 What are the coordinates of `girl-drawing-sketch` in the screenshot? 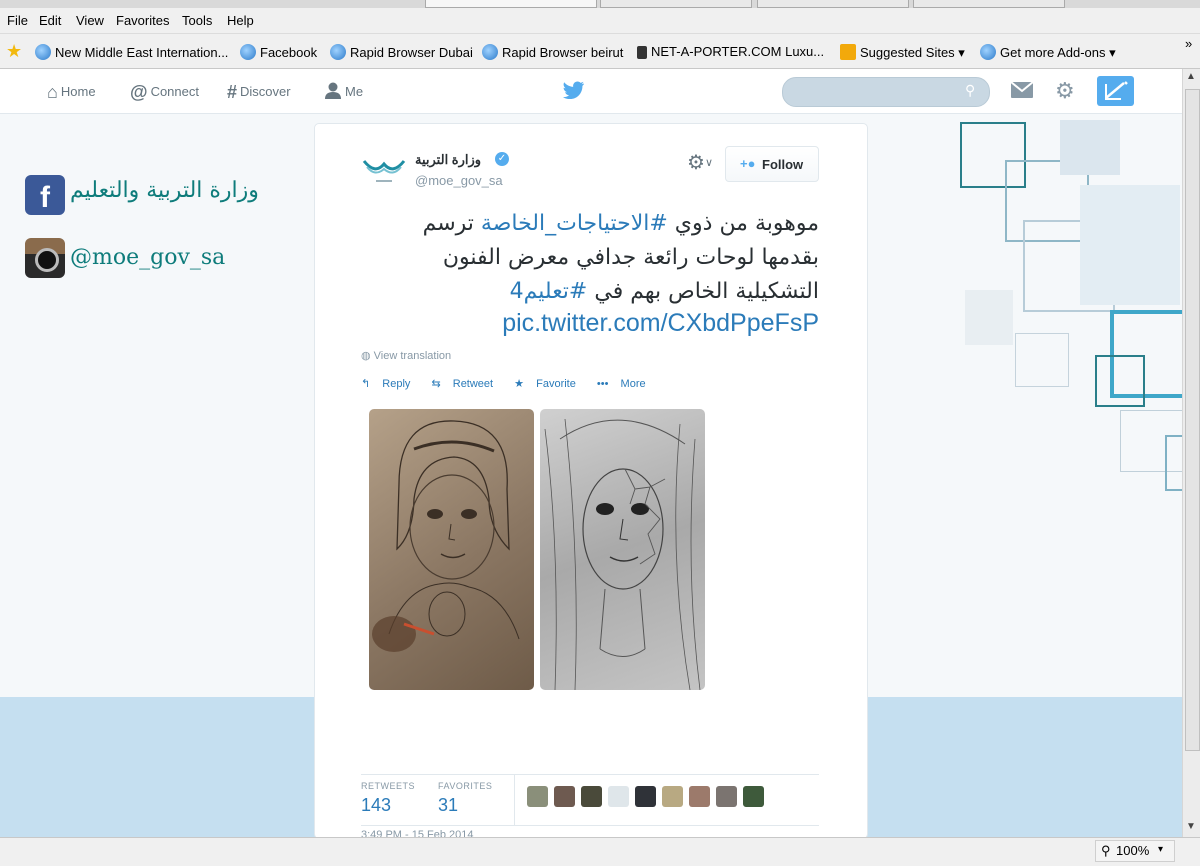 It's located at (446, 536).